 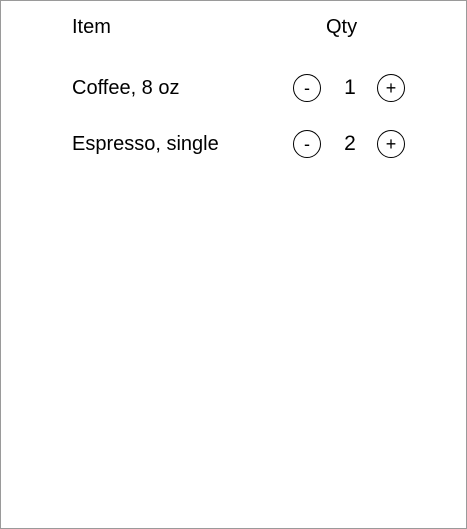 What do you see at coordinates (126, 88) in the screenshot?
I see `item-name: Coffee, 8 oz` at bounding box center [126, 88].